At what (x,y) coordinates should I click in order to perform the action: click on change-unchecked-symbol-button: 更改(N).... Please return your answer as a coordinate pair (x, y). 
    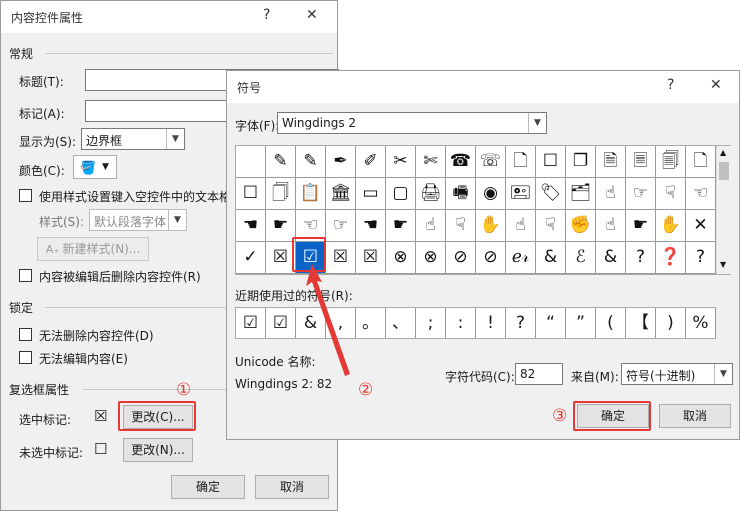
    Looking at the image, I should click on (158, 450).